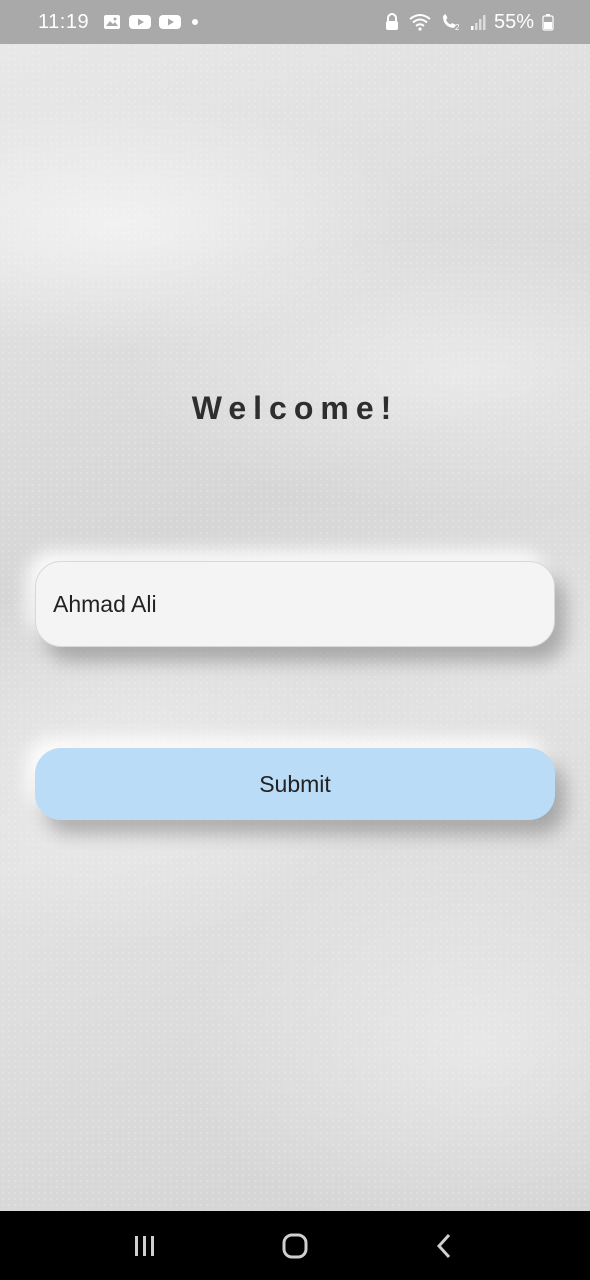 This screenshot has height=1280, width=590. I want to click on status-bar: 11:19 2 55%, so click(295, 22).